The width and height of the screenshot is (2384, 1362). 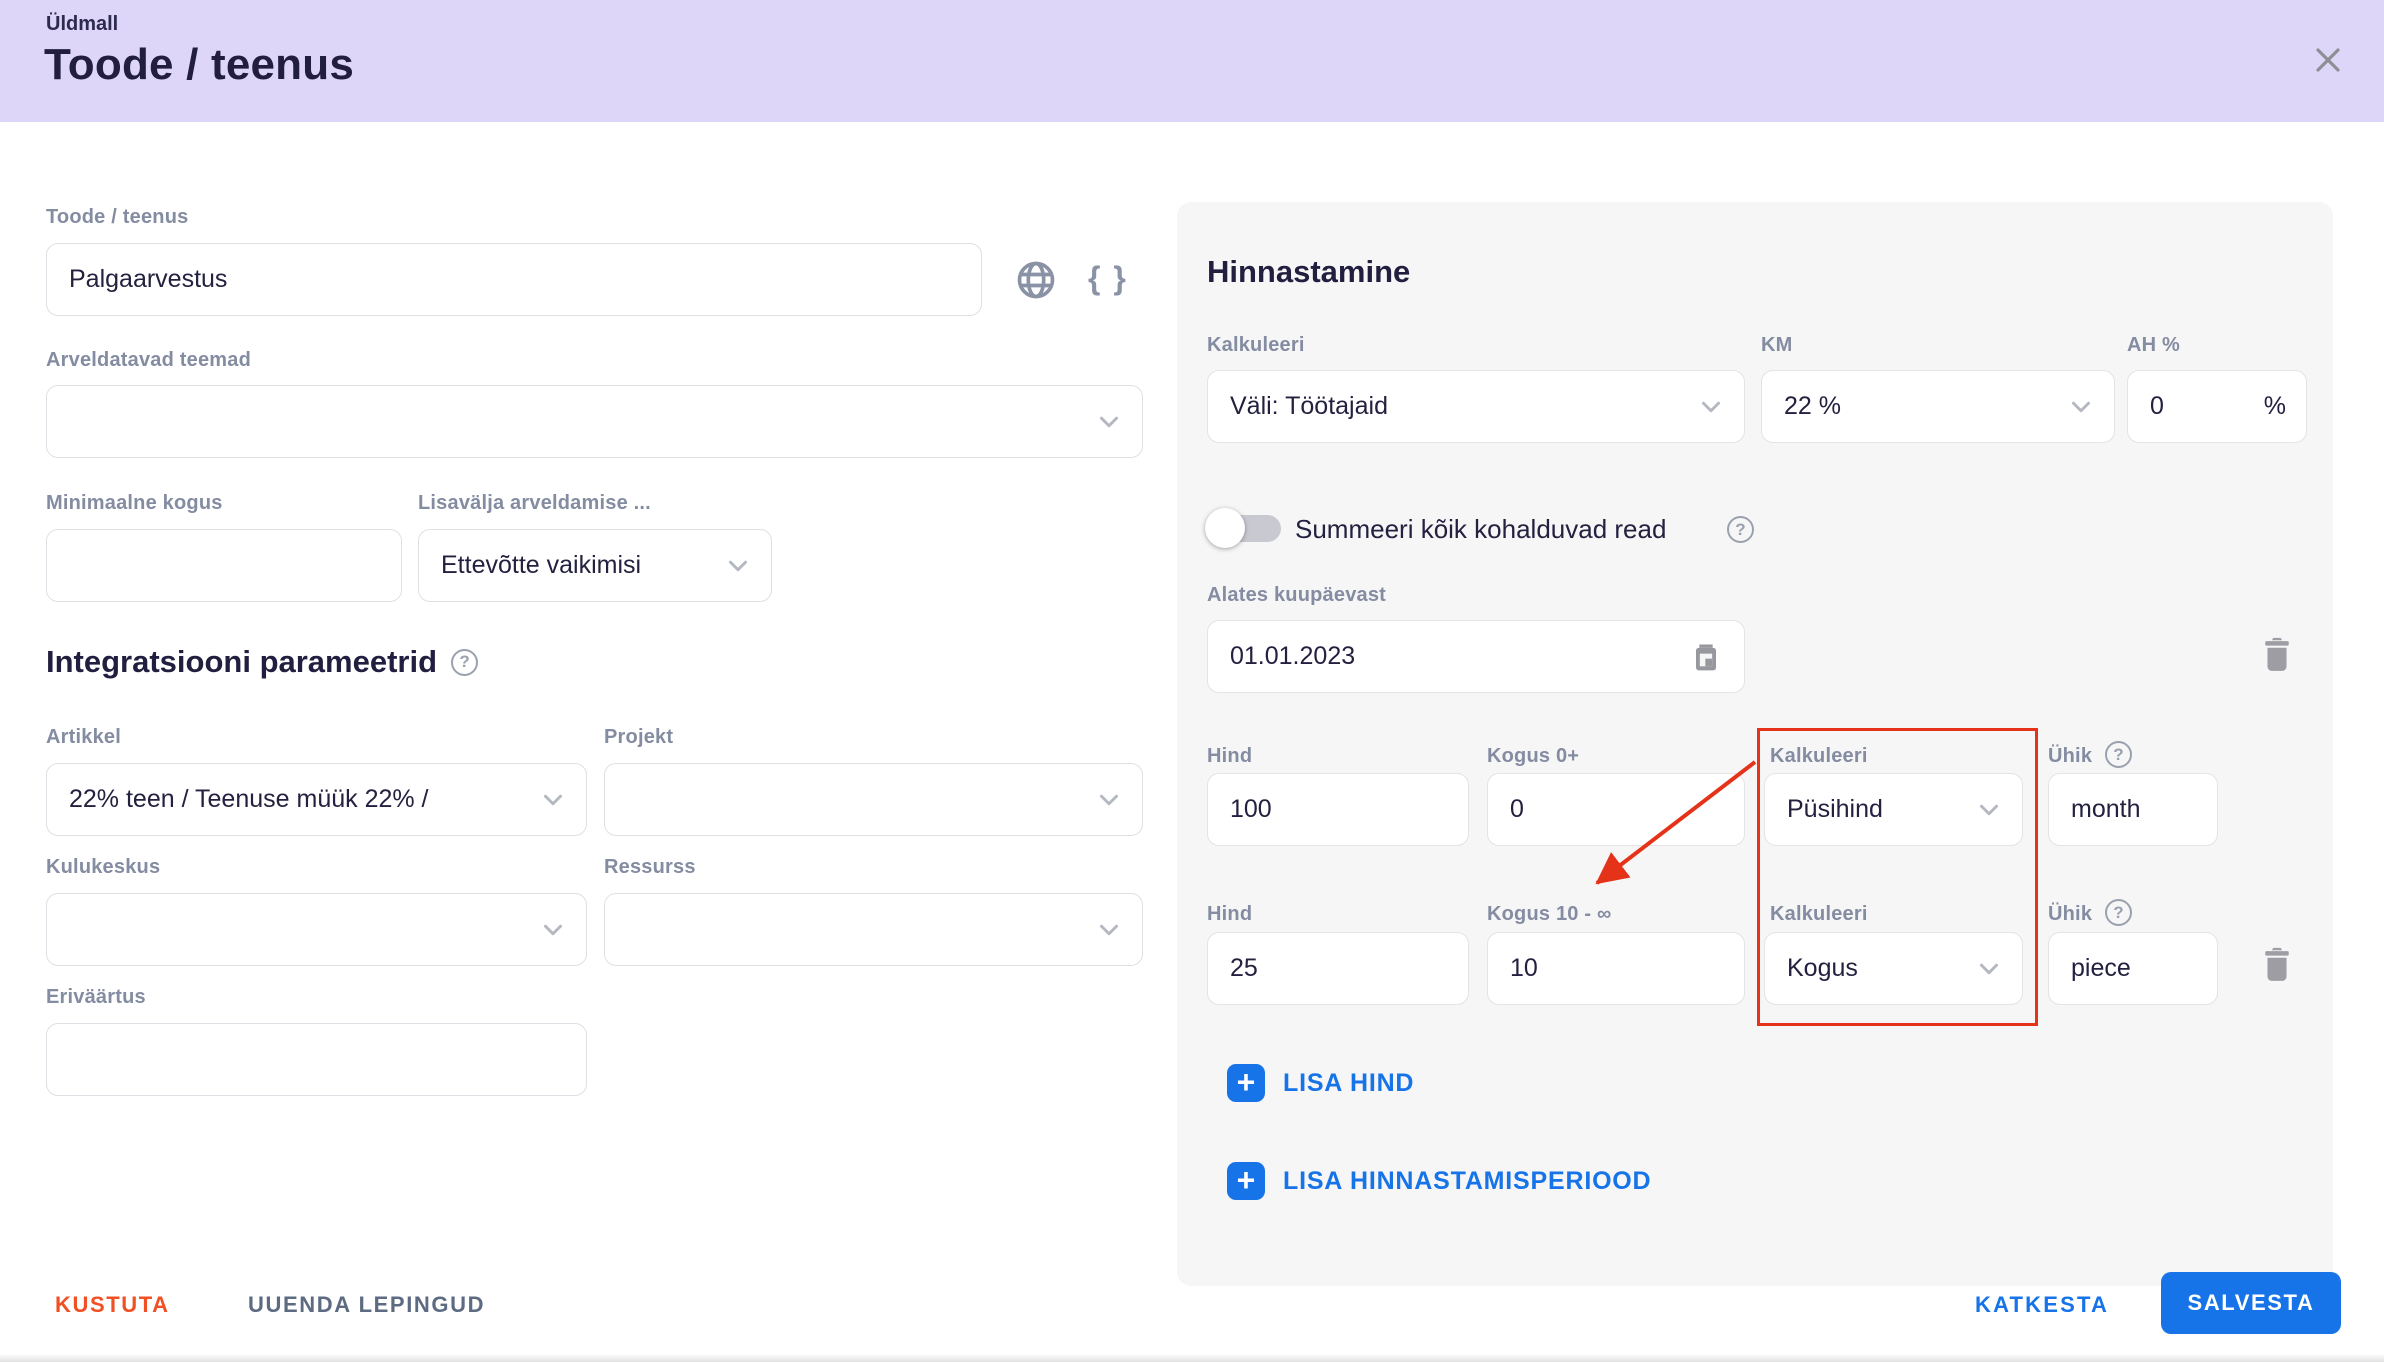 What do you see at coordinates (650, 867) in the screenshot?
I see `ressurss-label: Ressurss` at bounding box center [650, 867].